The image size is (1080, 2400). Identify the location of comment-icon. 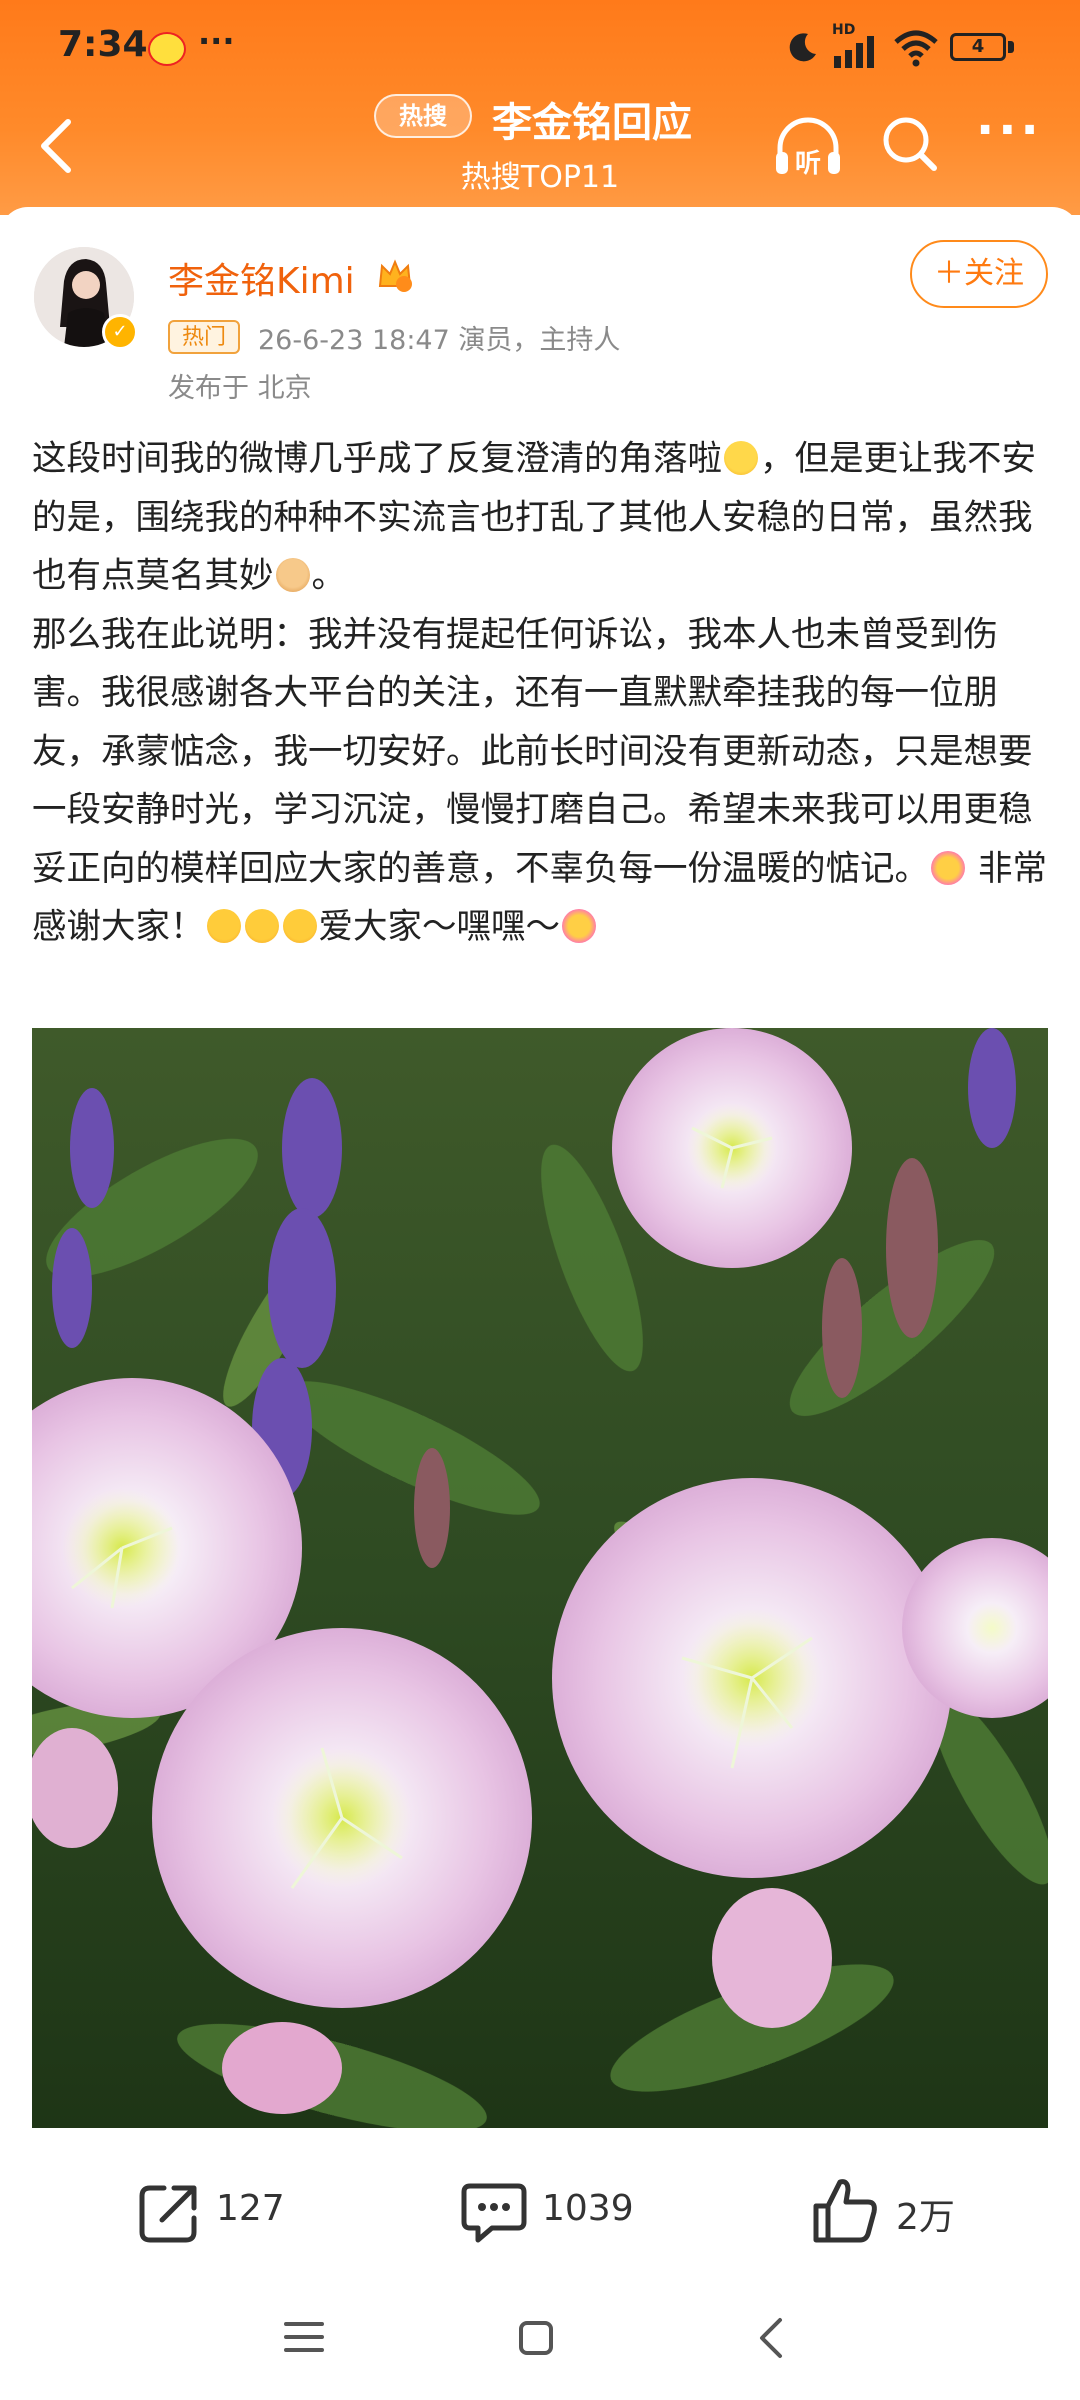
(494, 2213).